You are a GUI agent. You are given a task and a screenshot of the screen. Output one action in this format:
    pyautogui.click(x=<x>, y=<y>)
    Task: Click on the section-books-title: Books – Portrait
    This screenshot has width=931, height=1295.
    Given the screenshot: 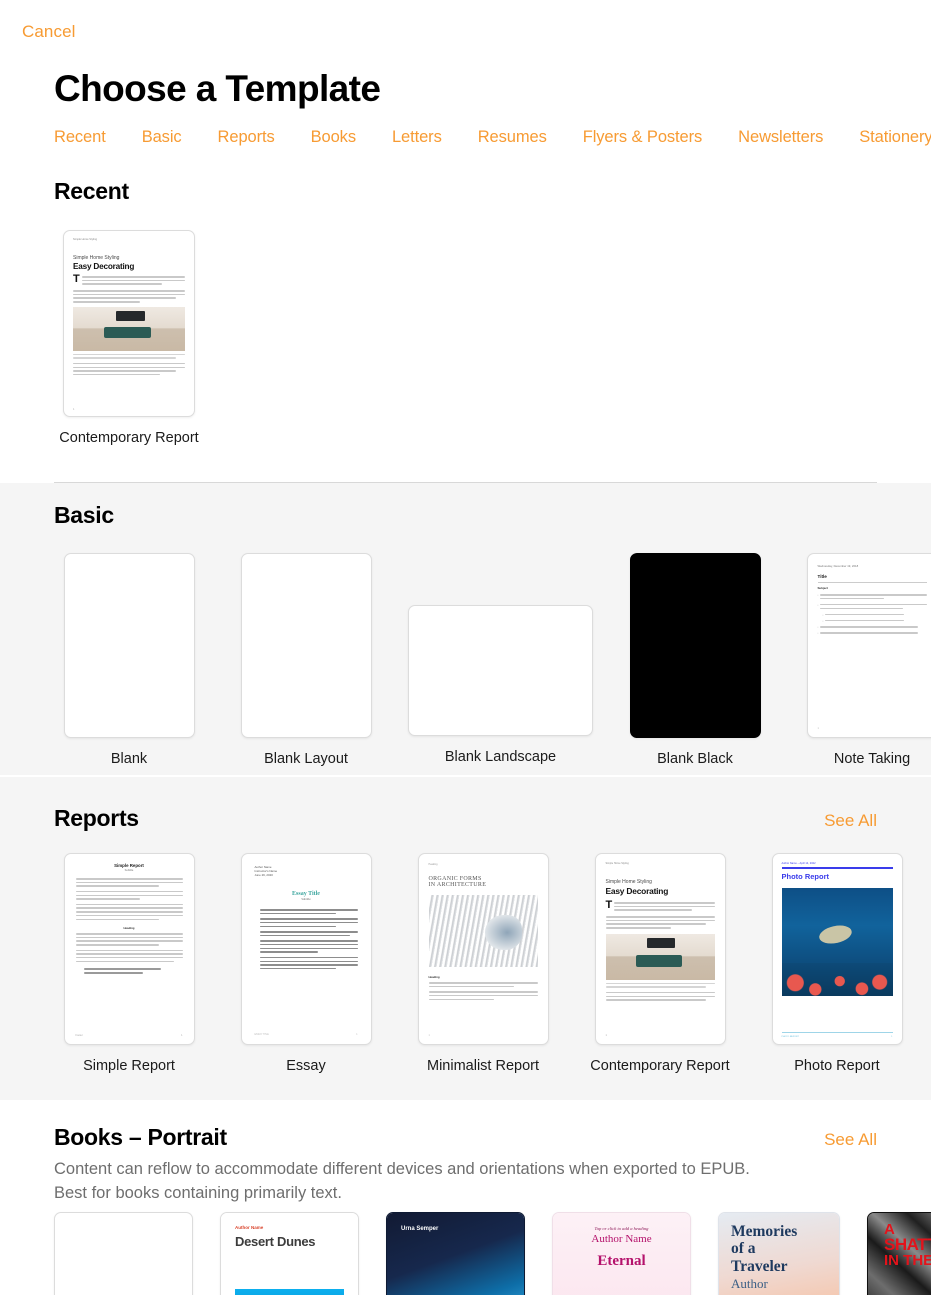 What is the action you would take?
    pyautogui.click(x=140, y=1137)
    